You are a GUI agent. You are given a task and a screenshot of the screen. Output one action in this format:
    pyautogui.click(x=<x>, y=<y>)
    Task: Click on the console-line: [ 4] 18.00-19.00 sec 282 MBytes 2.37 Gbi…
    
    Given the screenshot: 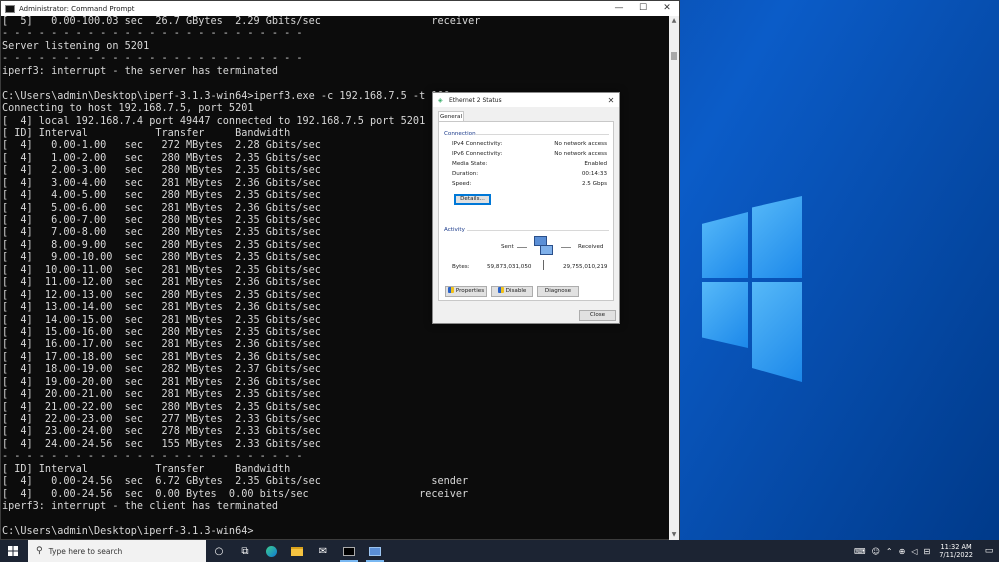 What is the action you would take?
    pyautogui.click(x=161, y=370)
    